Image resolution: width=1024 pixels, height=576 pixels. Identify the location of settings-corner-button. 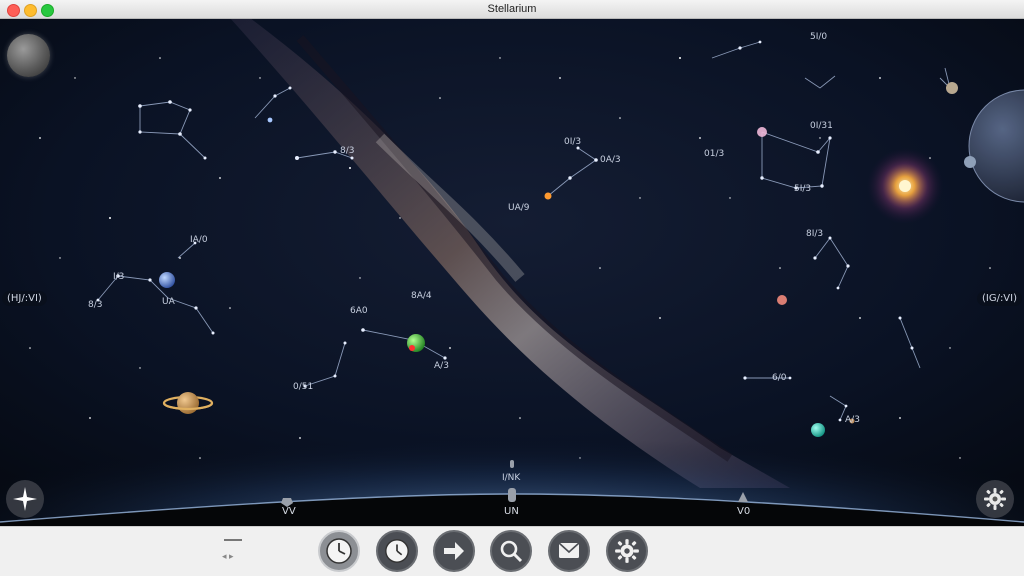
(995, 499).